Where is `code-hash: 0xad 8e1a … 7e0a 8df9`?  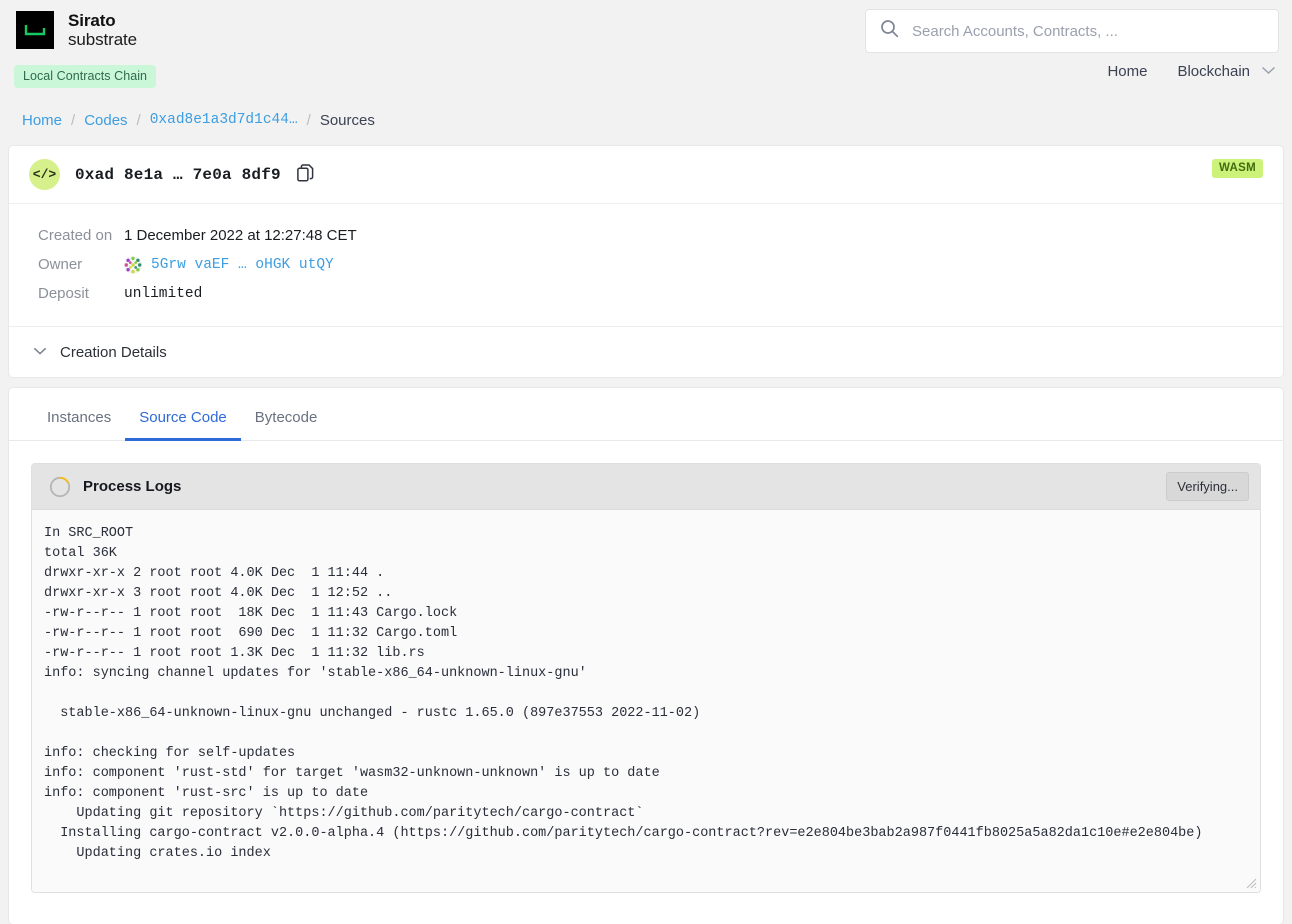 code-hash: 0xad 8e1a … 7e0a 8df9 is located at coordinates (178, 174).